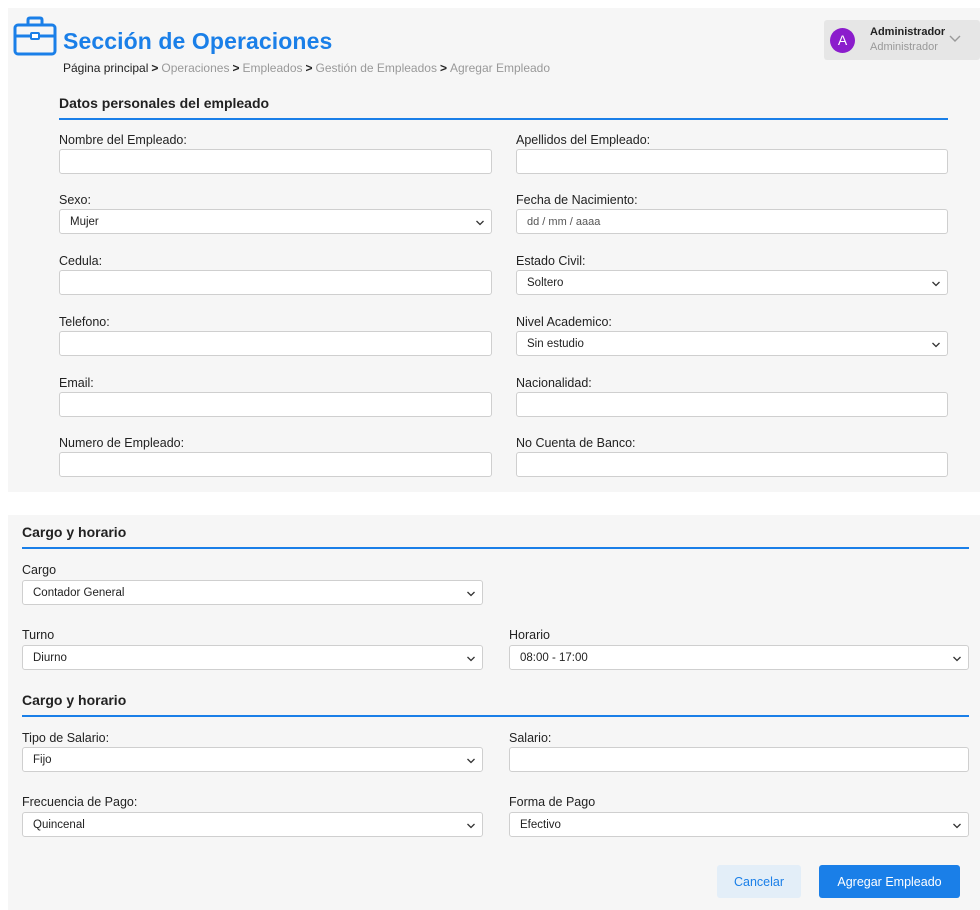 Image resolution: width=980 pixels, height=910 pixels. What do you see at coordinates (39, 570) in the screenshot?
I see `label-cargo: Cargo` at bounding box center [39, 570].